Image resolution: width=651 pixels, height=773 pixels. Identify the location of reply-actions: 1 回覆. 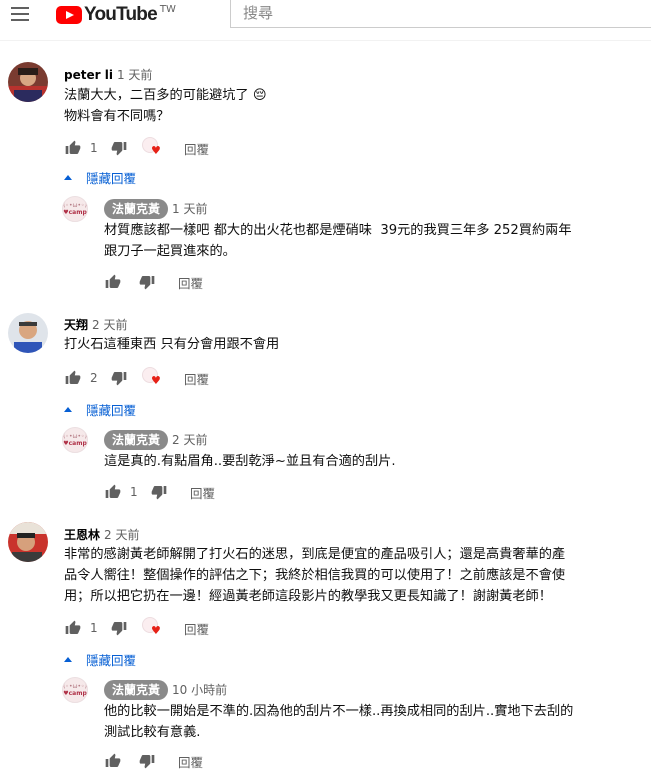
(159, 492).